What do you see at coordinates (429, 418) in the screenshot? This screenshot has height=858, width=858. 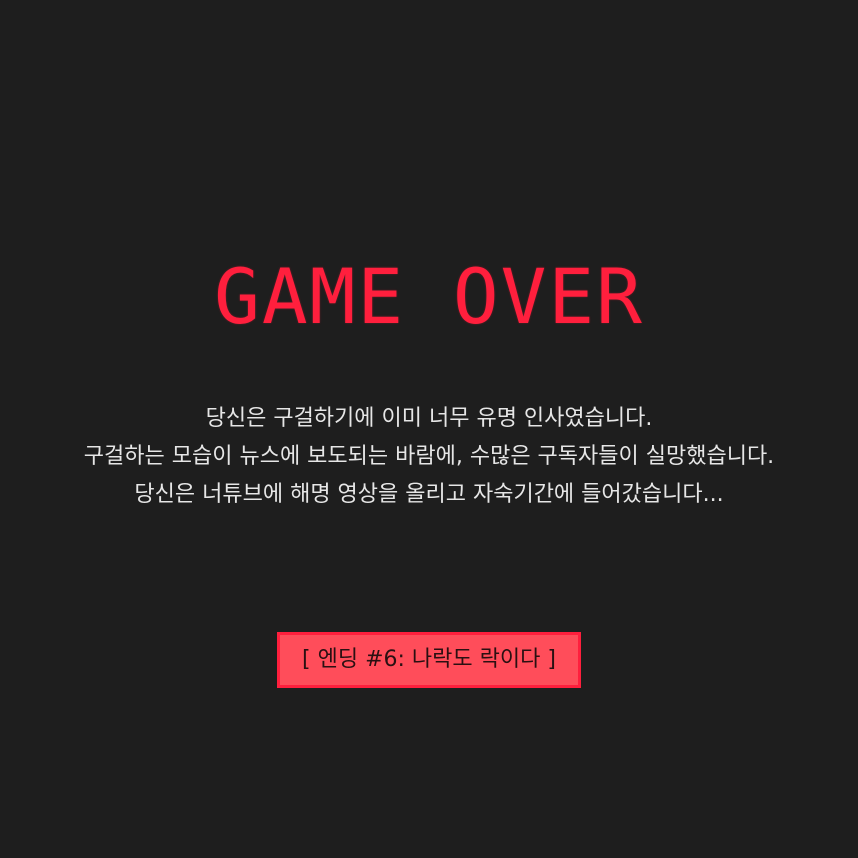 I see `message-line: 당신은 구걸하기에 이미 너무 유명 인사였습니다.` at bounding box center [429, 418].